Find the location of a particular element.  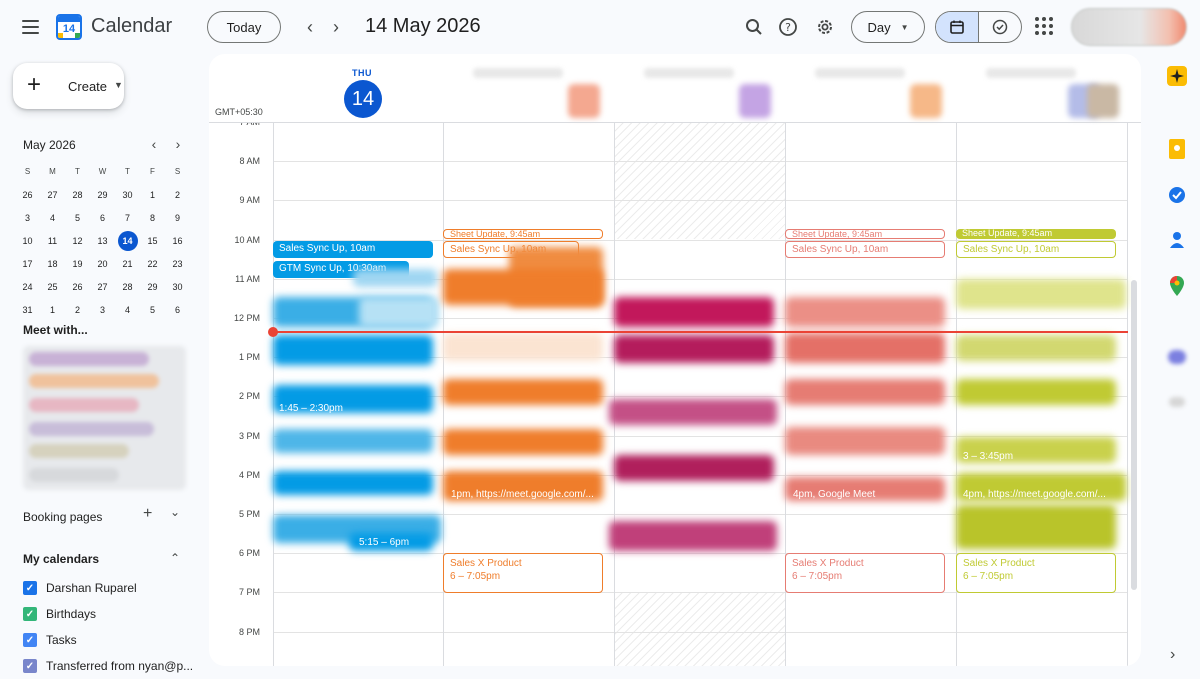

mini-day: 22 is located at coordinates (152, 264).